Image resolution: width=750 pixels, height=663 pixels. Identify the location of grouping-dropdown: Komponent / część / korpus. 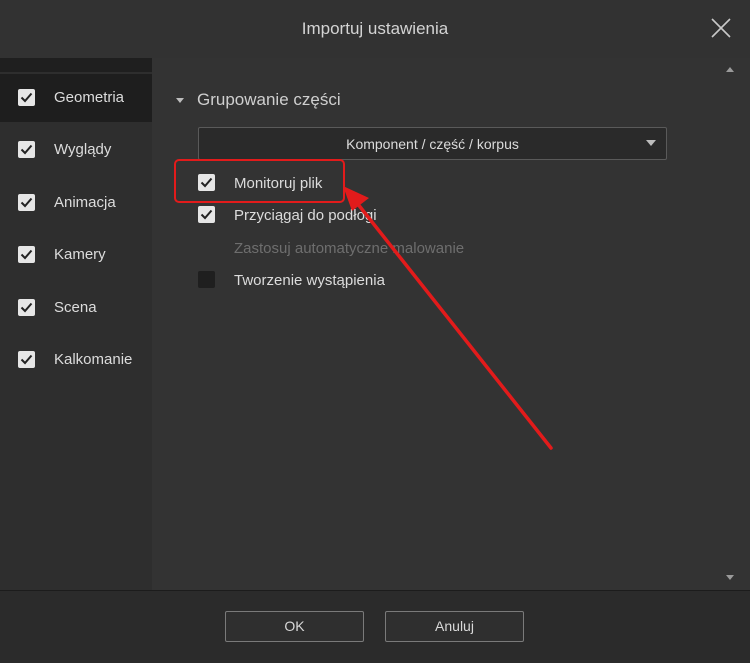
(432, 143).